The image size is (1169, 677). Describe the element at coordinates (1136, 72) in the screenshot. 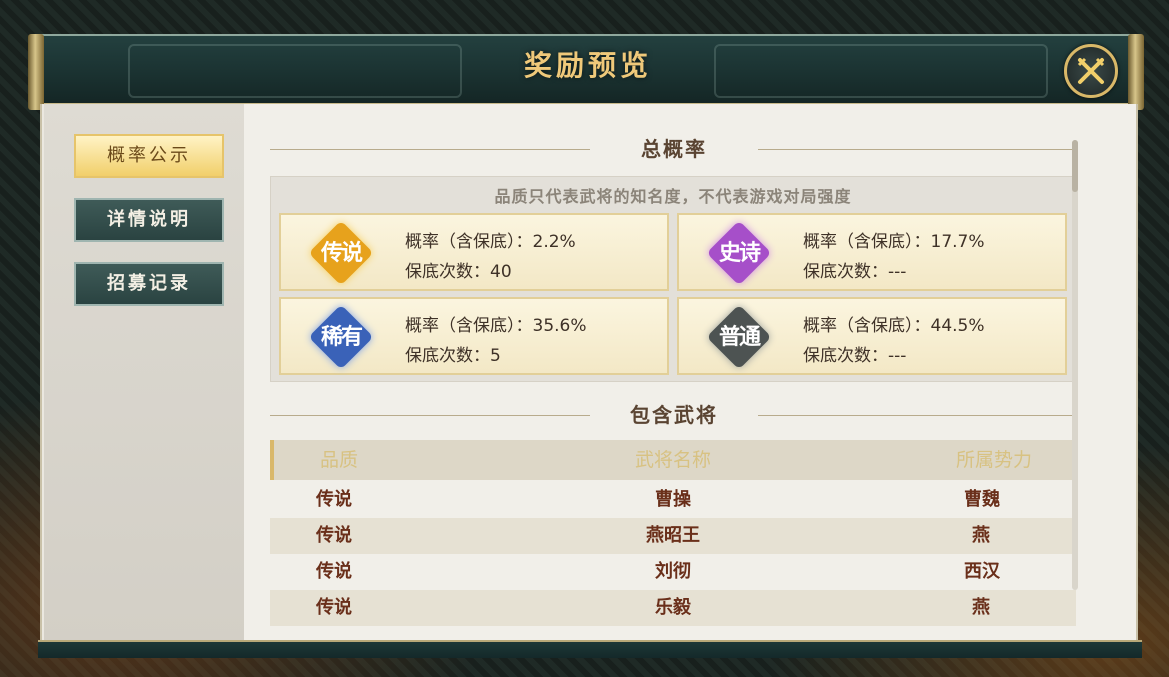

I see `scroll-rod-right` at that location.